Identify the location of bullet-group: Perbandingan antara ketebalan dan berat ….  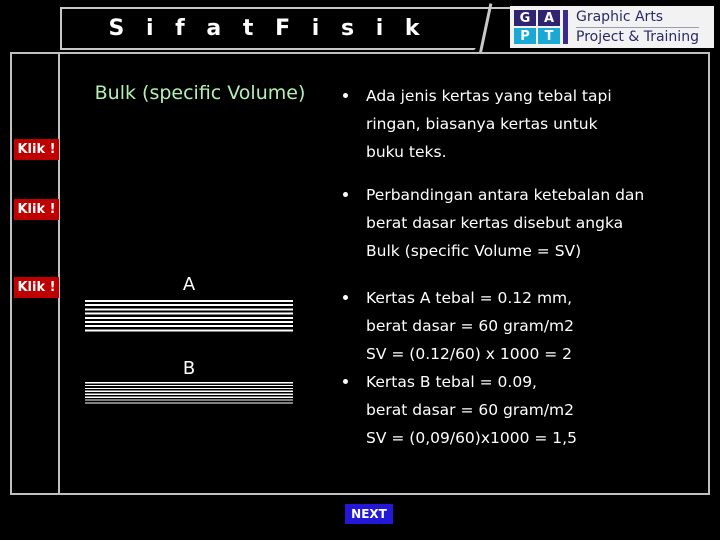
(525, 223).